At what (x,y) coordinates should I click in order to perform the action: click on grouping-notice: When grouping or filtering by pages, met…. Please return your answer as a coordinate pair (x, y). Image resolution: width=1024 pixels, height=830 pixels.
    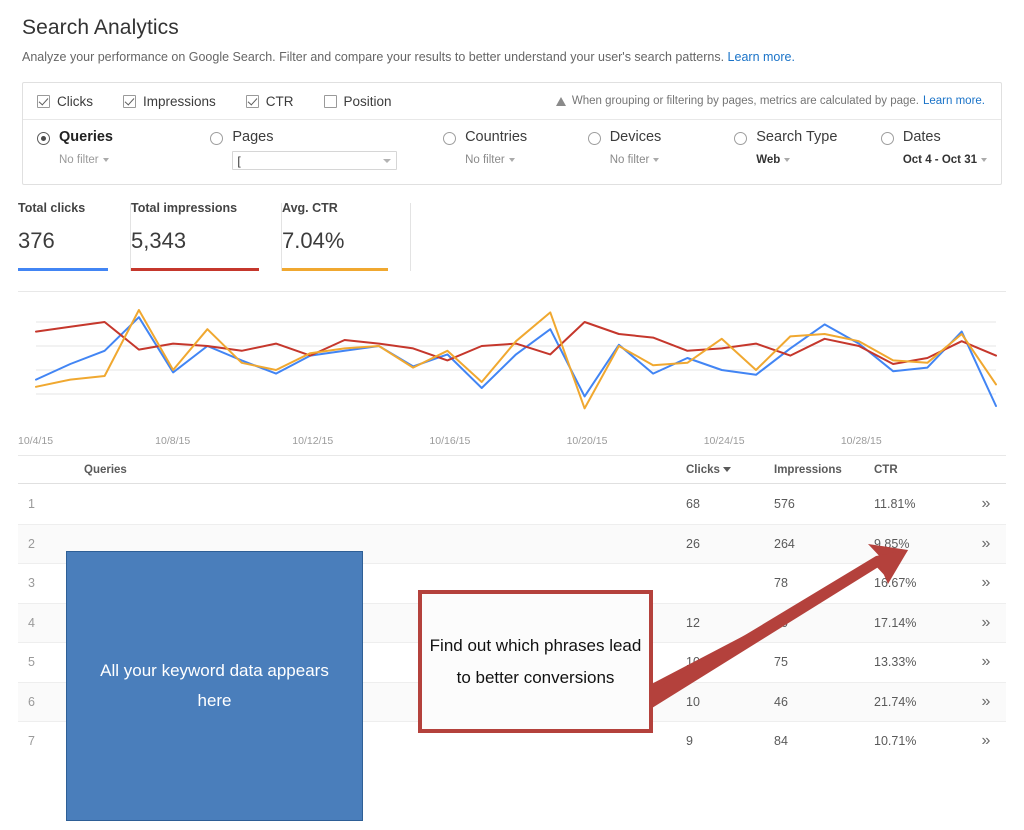
    Looking at the image, I should click on (771, 101).